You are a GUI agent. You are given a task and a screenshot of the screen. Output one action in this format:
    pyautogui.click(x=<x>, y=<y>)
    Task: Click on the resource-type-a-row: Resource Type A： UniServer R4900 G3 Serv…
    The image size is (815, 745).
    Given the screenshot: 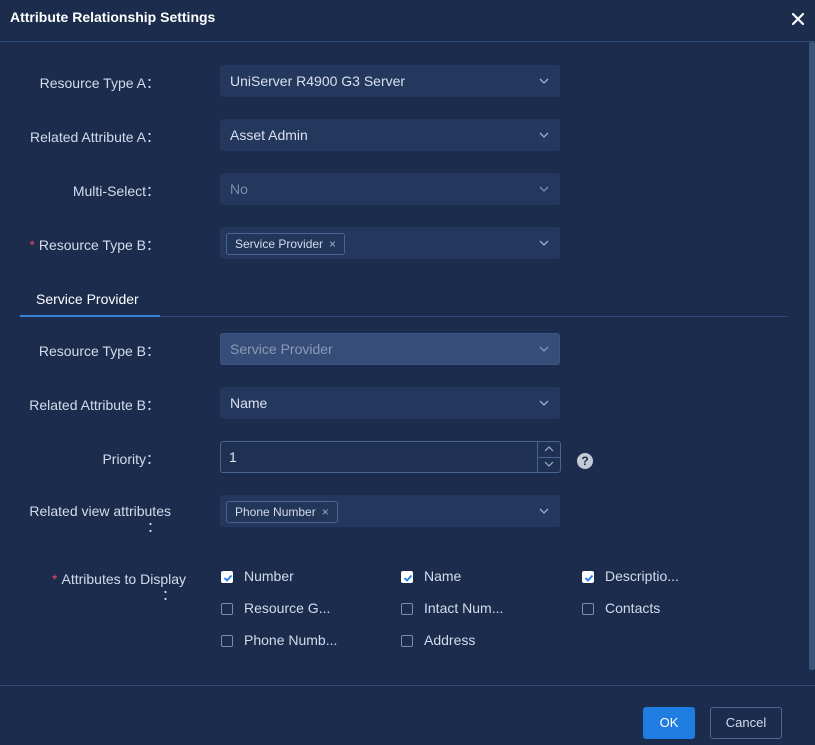 What is the action you would take?
    pyautogui.click(x=400, y=82)
    